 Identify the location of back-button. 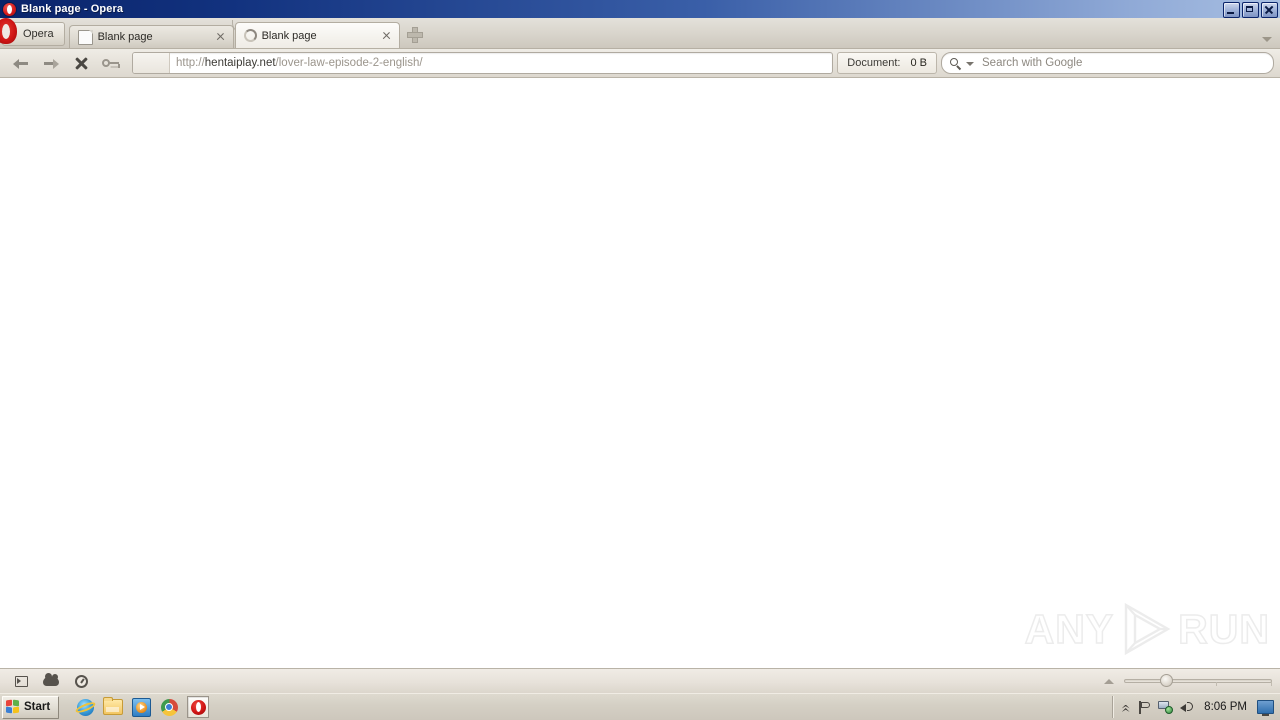
(21, 63).